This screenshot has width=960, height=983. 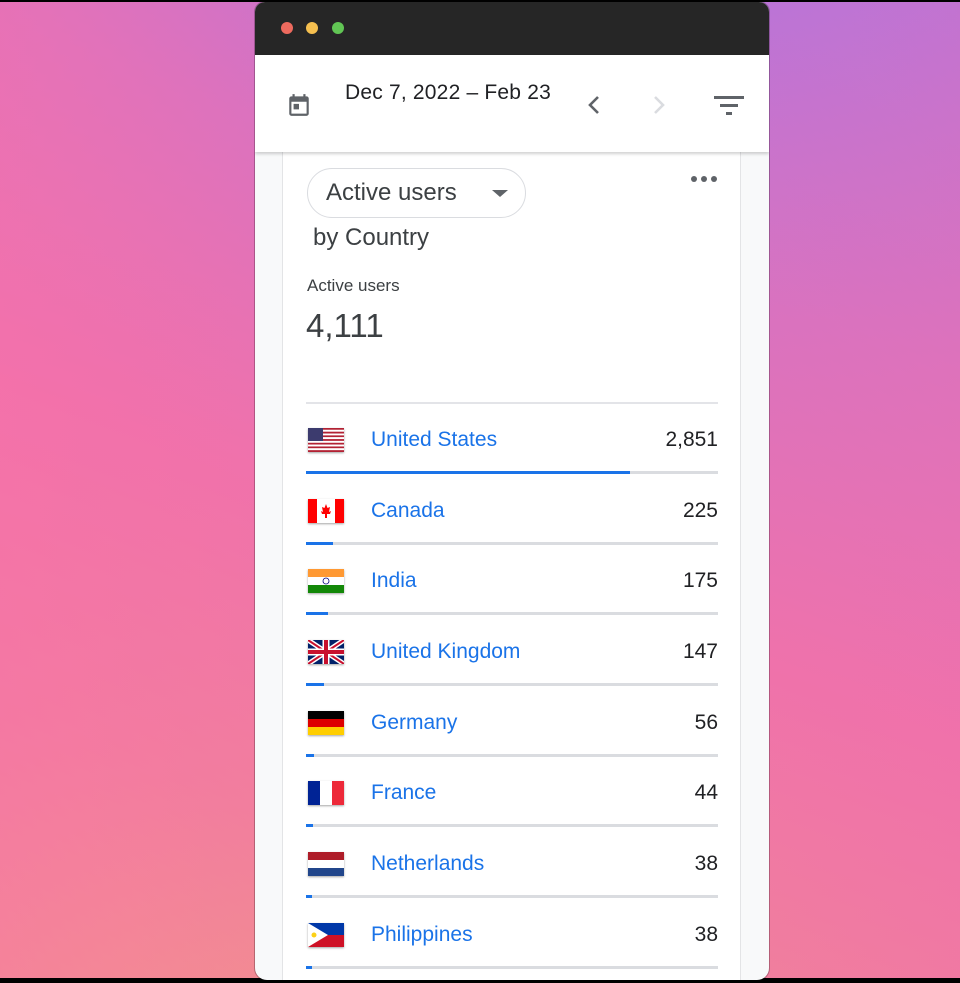 What do you see at coordinates (287, 28) in the screenshot?
I see `close-window-button` at bounding box center [287, 28].